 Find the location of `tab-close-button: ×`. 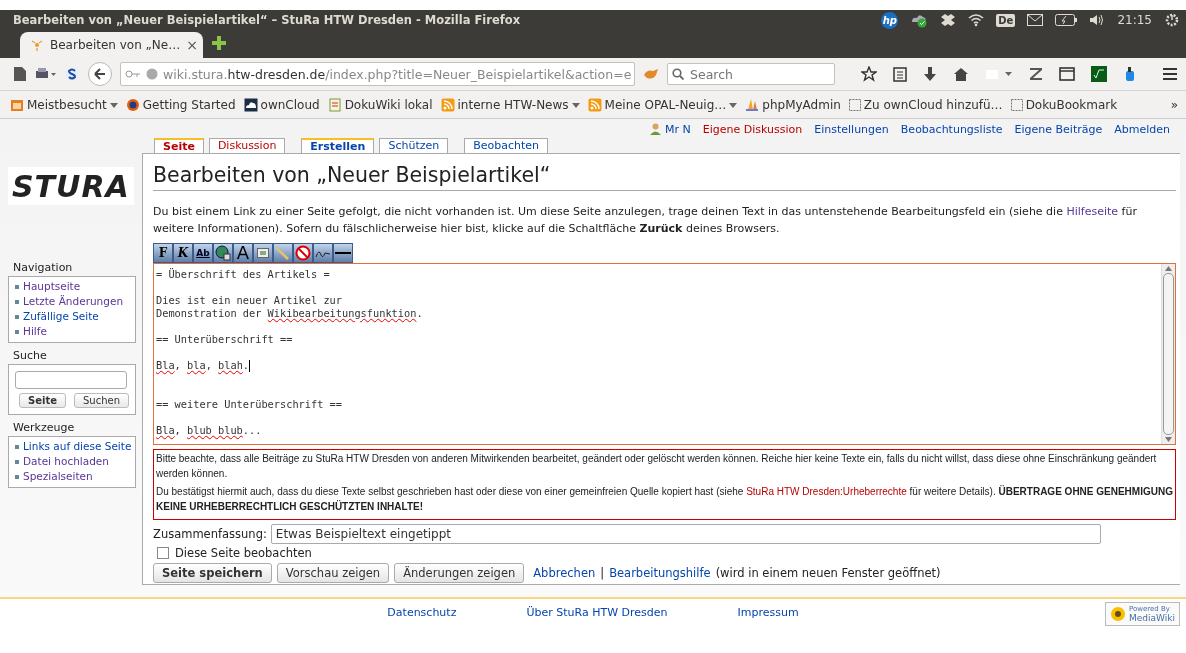

tab-close-button: × is located at coordinates (192, 45).